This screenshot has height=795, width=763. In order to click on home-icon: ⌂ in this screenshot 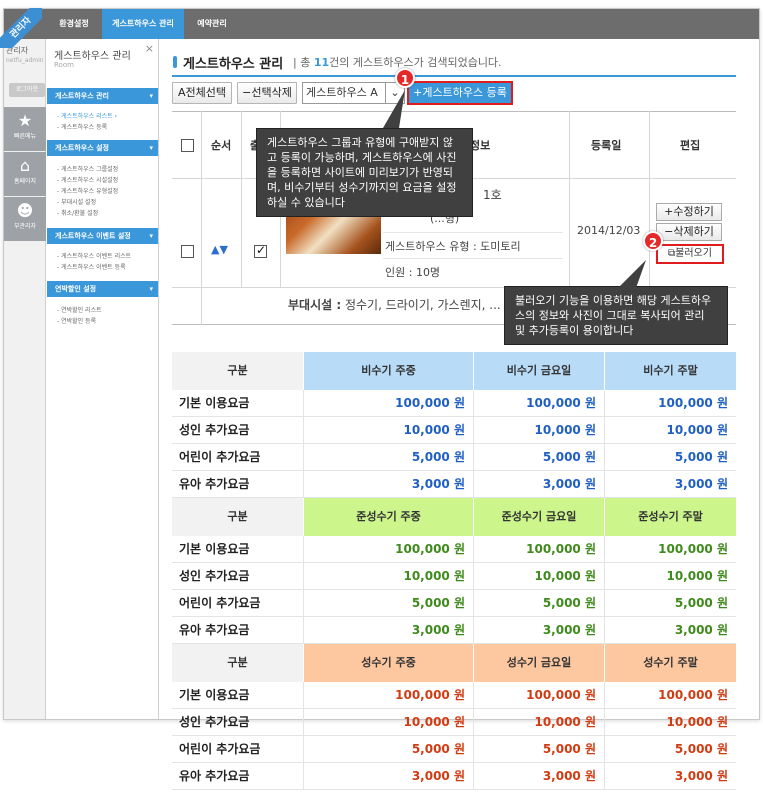, I will do `click(25, 165)`.